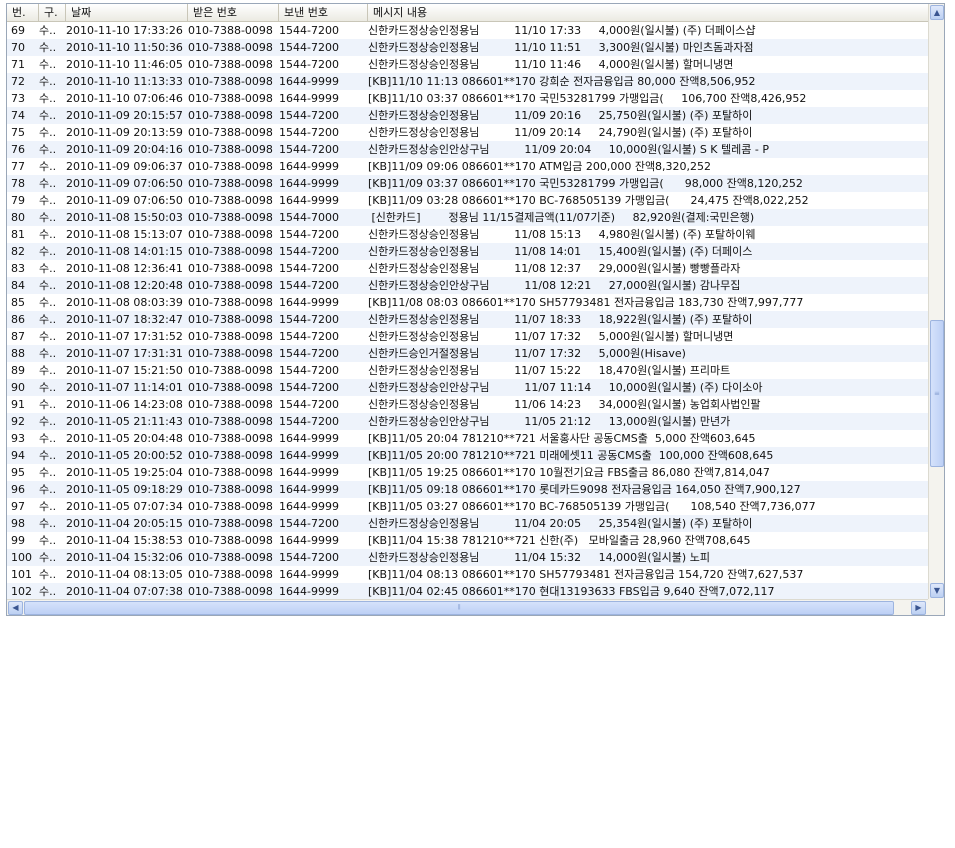 The height and width of the screenshot is (848, 955). What do you see at coordinates (648, 12) in the screenshot?
I see `column-header-message: 메시지 내용` at bounding box center [648, 12].